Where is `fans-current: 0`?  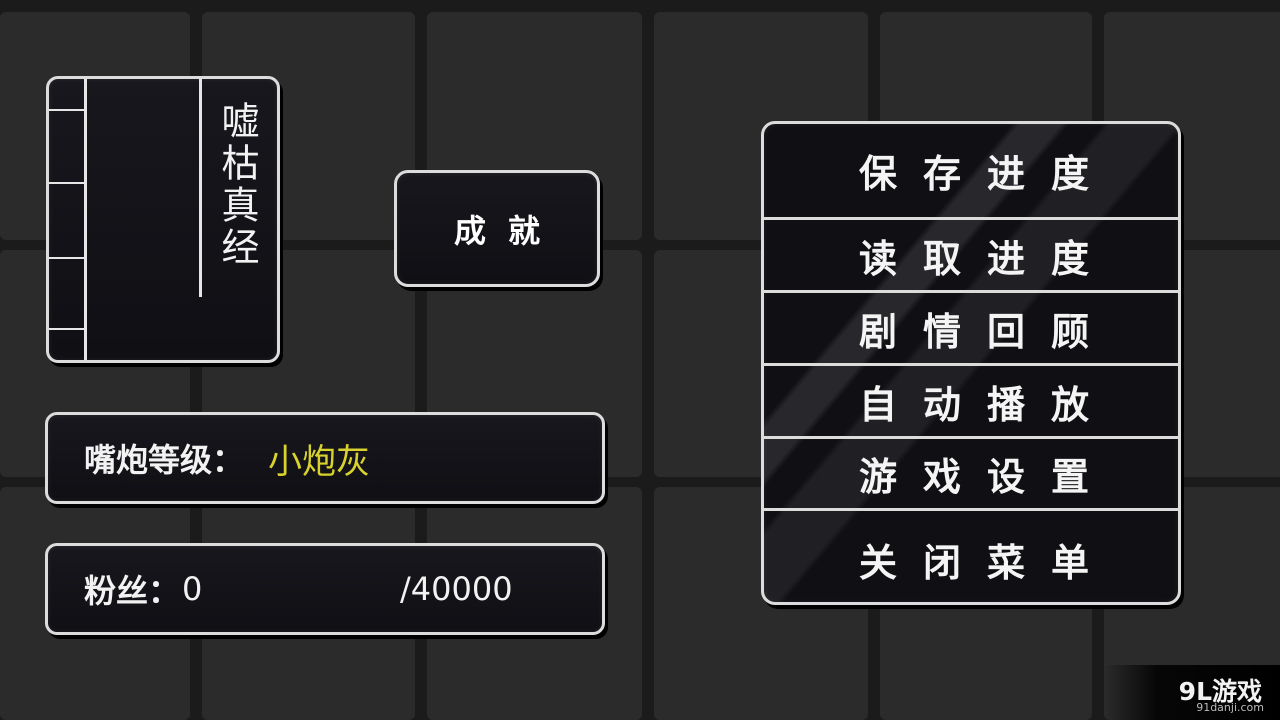 fans-current: 0 is located at coordinates (192, 589).